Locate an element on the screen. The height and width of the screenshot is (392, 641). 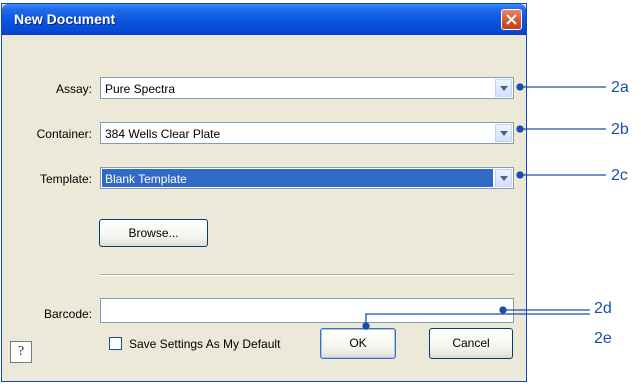
callout-2a: 2a is located at coordinates (620, 87).